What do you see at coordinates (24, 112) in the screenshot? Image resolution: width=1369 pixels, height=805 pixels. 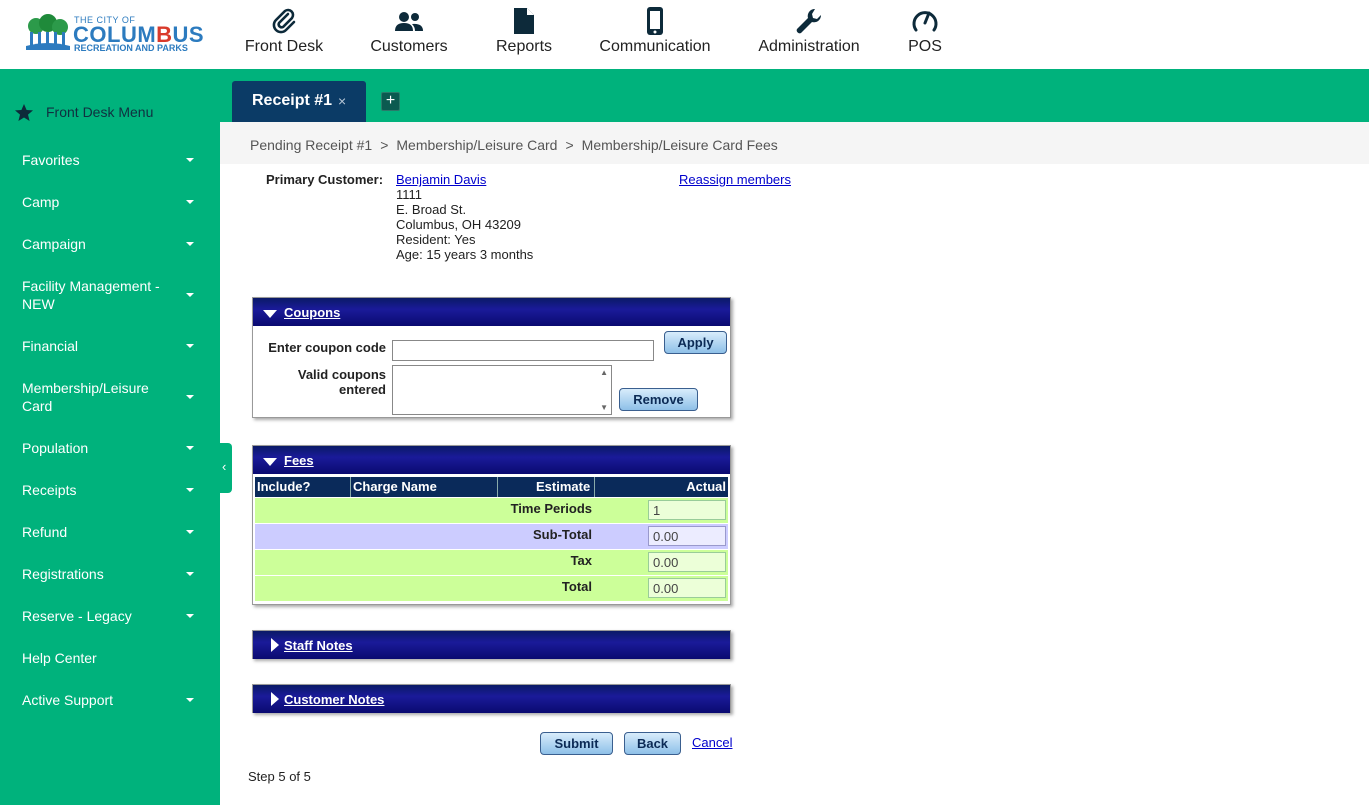 I see `star-icon` at bounding box center [24, 112].